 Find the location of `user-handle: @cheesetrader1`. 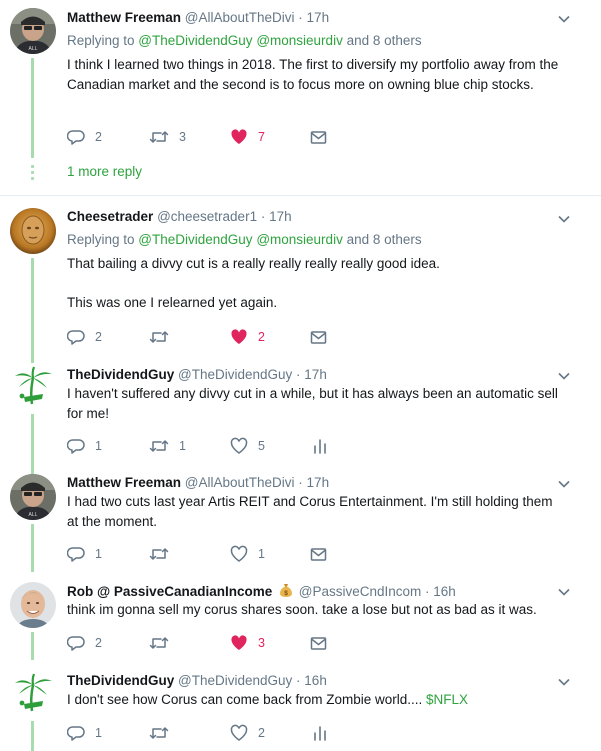

user-handle: @cheesetrader1 is located at coordinates (207, 216).